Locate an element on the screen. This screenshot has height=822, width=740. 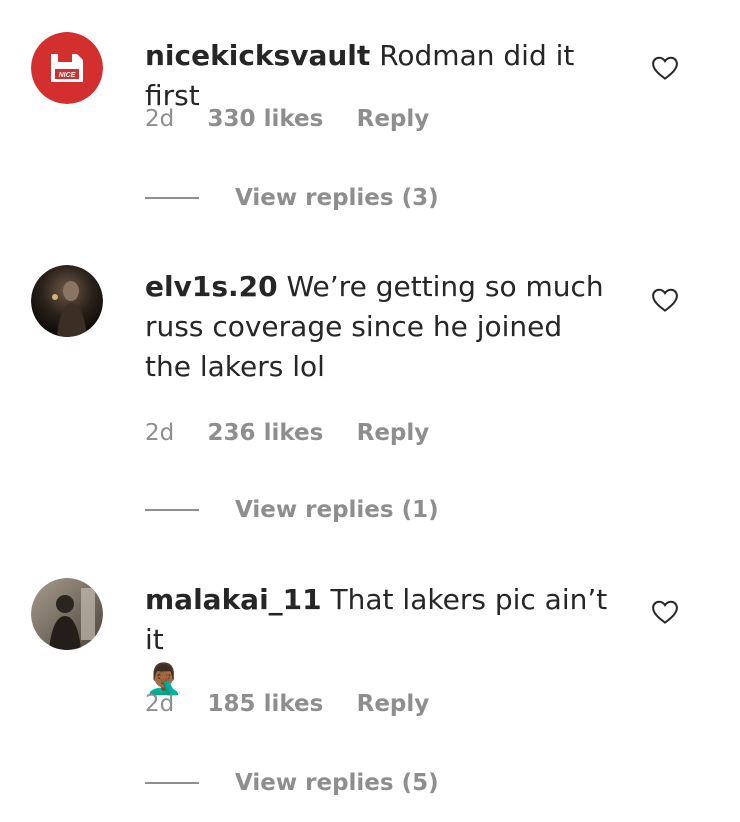
comment-meta: 2d 330 likes Reply is located at coordinates (300, 119).